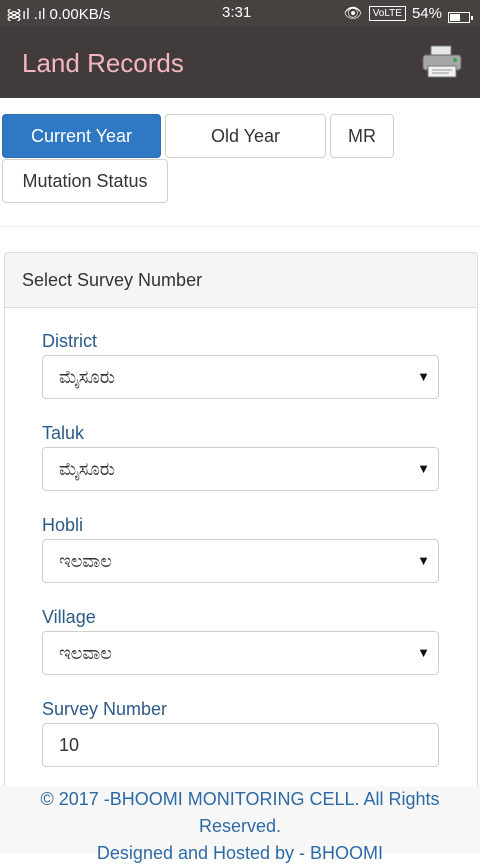 This screenshot has width=480, height=867. I want to click on network-speed: ᯼ıl .ıl 0.00KB/s, so click(58, 14).